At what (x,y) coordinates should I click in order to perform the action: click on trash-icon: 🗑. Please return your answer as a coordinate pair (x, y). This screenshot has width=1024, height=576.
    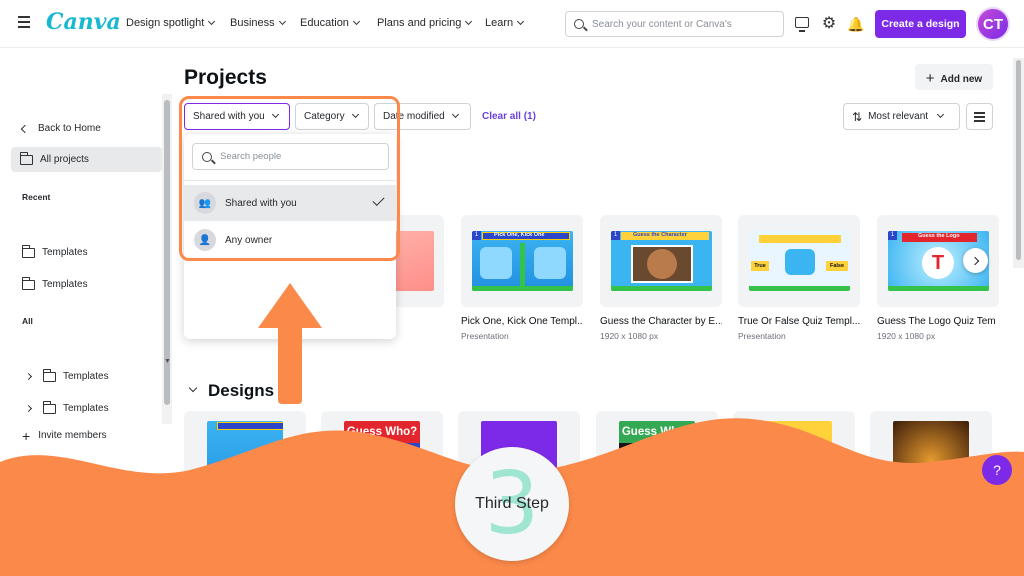
    Looking at the image, I should click on (31, 473).